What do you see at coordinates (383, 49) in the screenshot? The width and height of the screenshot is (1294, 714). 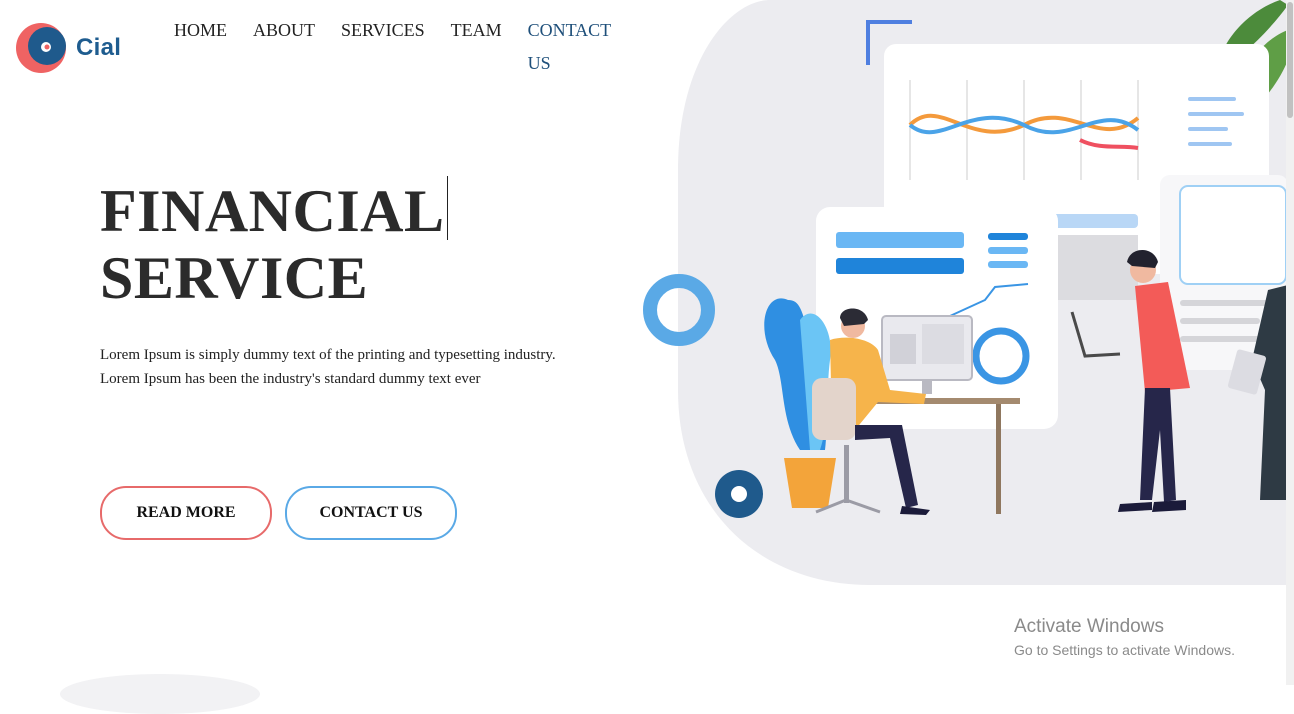 I see `nav-services: SERVICES` at bounding box center [383, 49].